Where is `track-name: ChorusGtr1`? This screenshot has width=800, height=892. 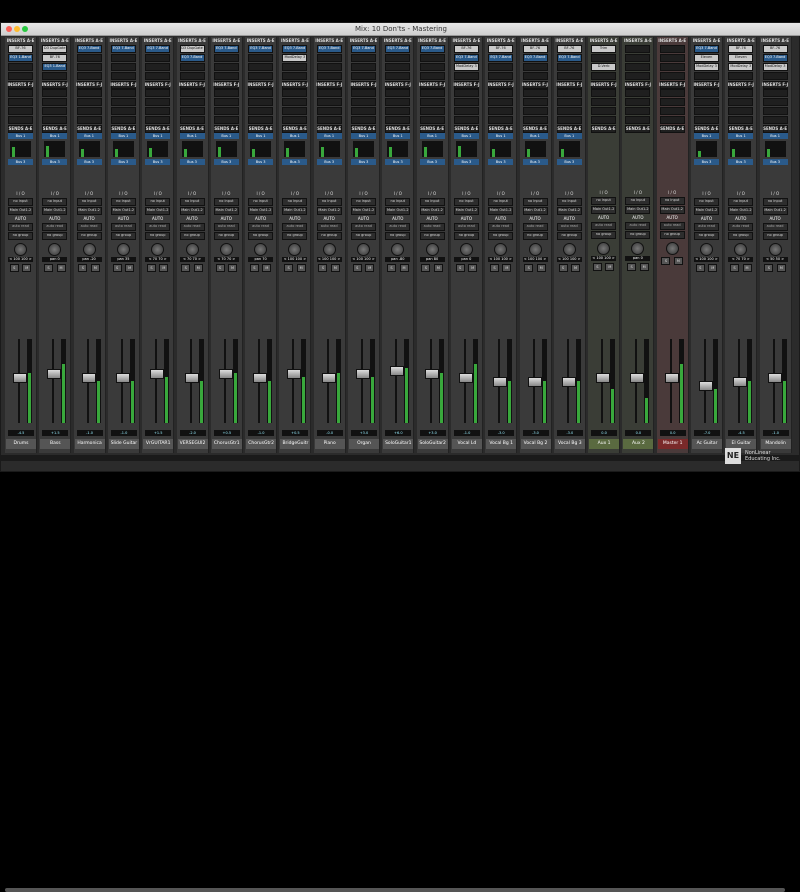
track-name: ChorusGtr1 is located at coordinates (226, 444).